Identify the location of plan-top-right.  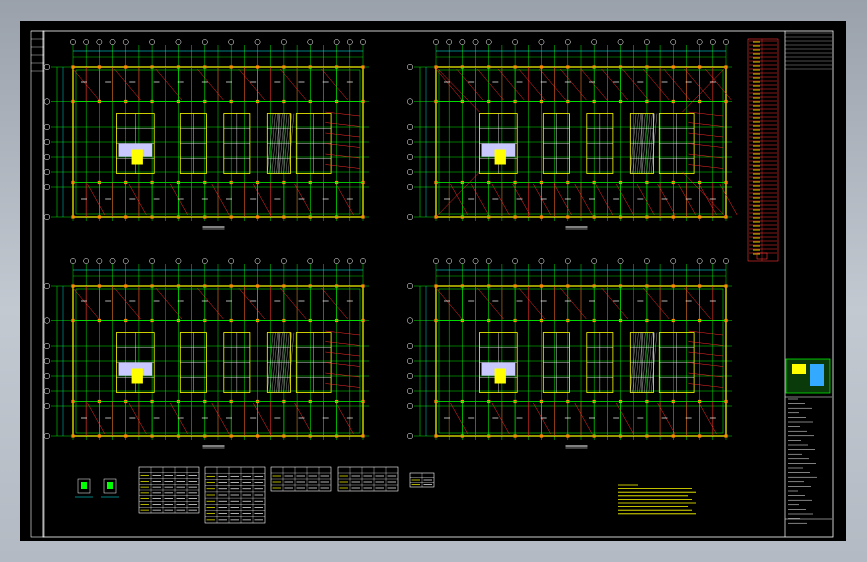
(572, 134).